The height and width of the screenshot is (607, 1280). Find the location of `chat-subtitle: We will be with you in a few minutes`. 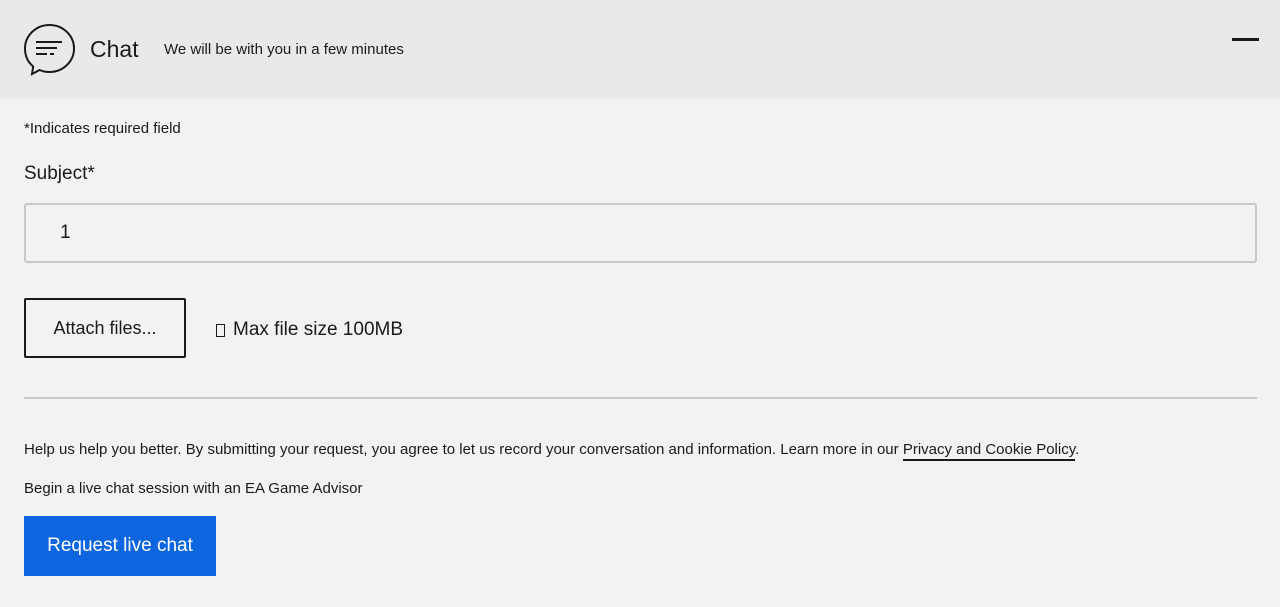

chat-subtitle: We will be with you in a few minutes is located at coordinates (284, 49).